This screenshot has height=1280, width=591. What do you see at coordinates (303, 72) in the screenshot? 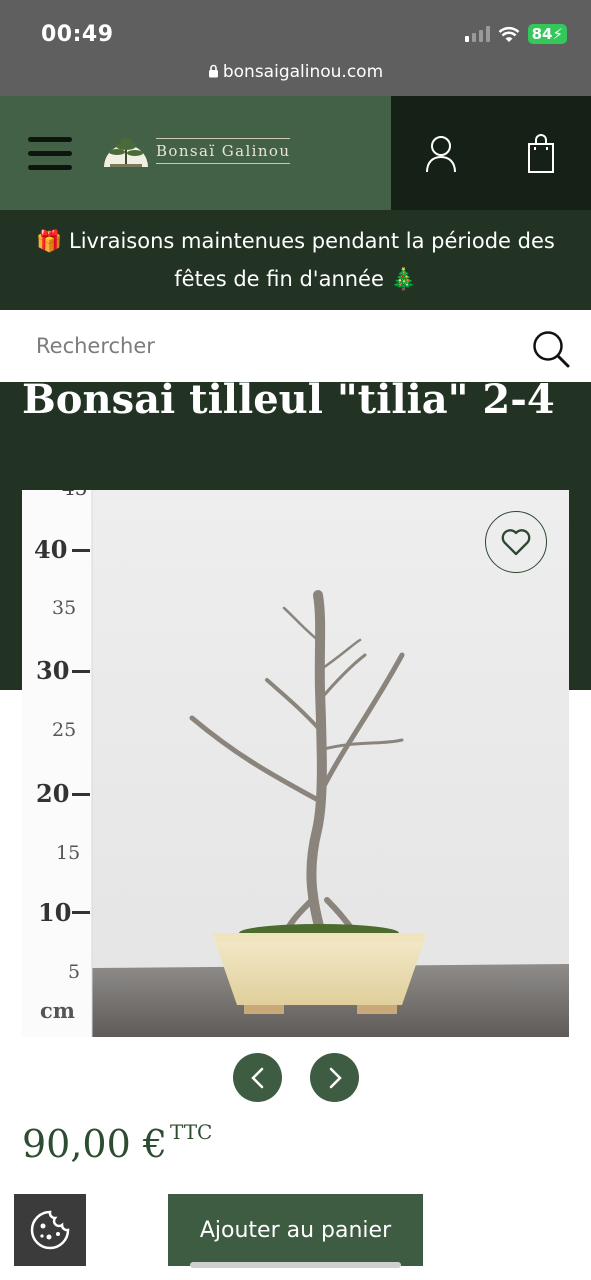
I see `url-text: bonsaigalinou.com` at bounding box center [303, 72].